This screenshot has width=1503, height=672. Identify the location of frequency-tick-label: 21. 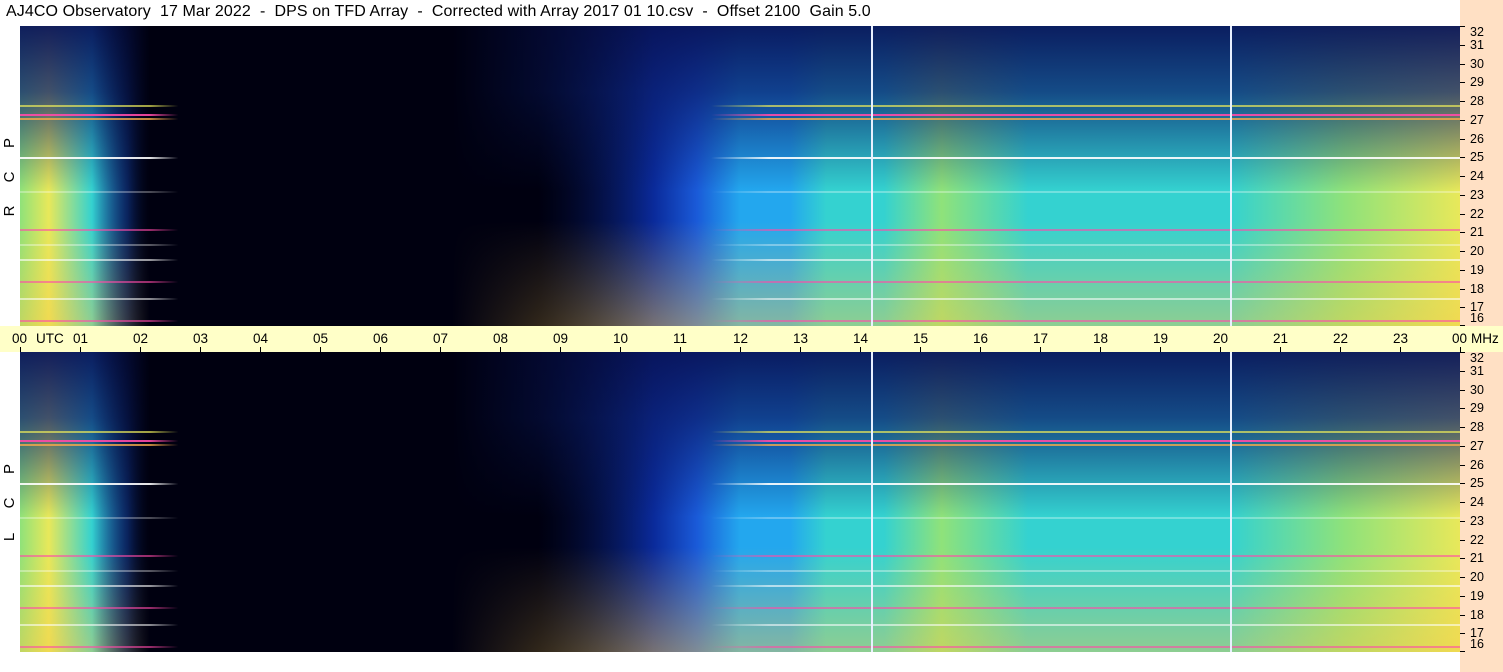
(1477, 558).